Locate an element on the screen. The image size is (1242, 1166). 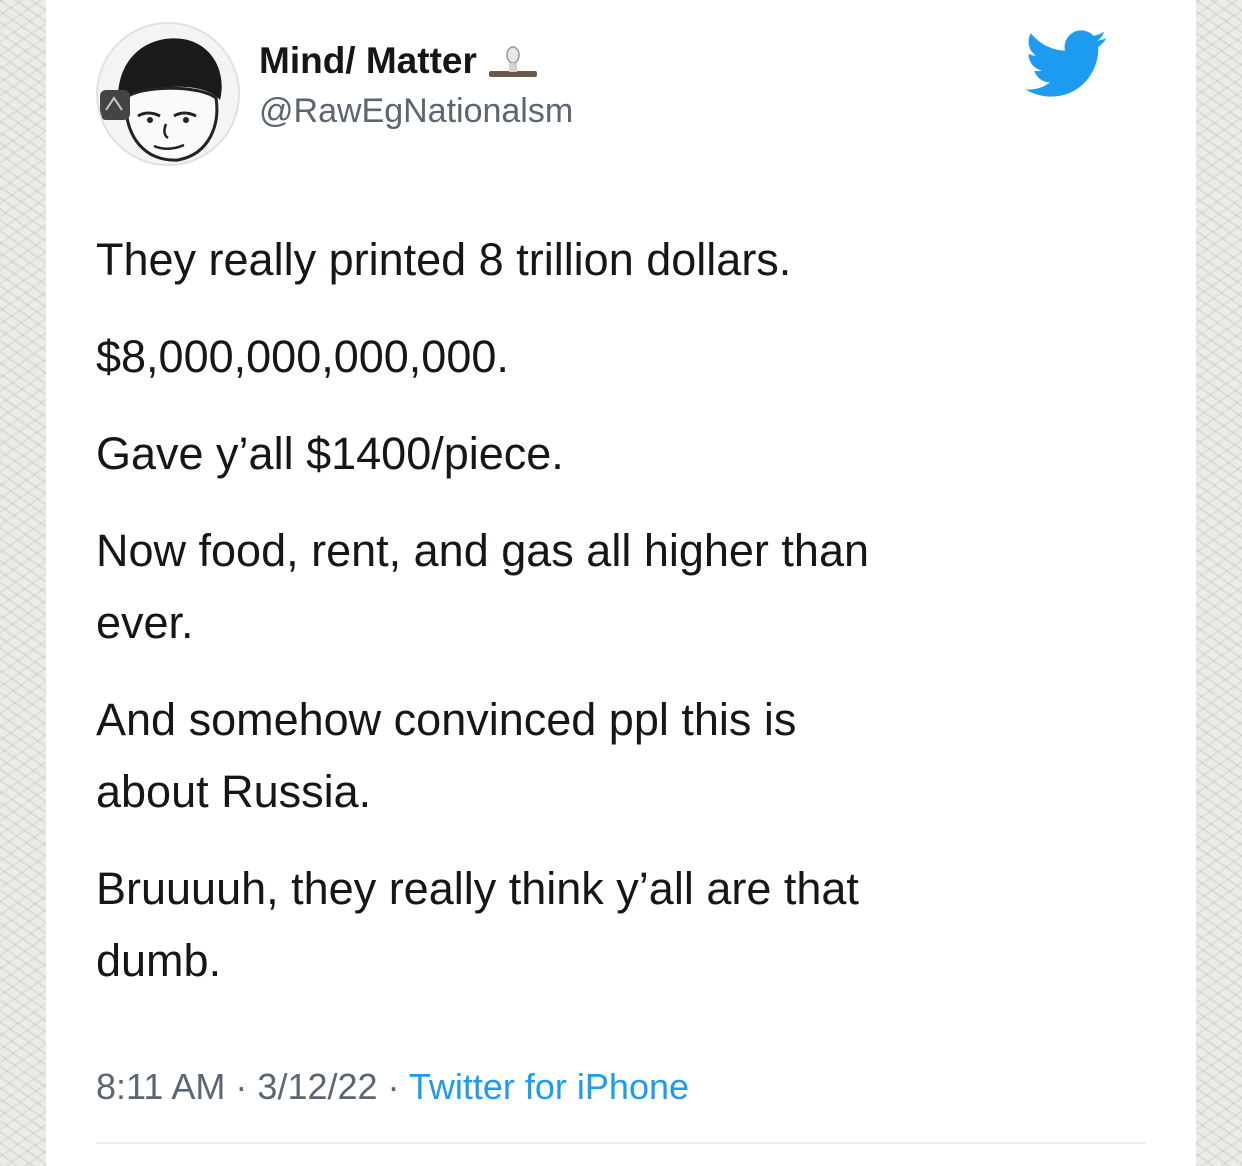
egg-emoji-icon is located at coordinates (513, 61).